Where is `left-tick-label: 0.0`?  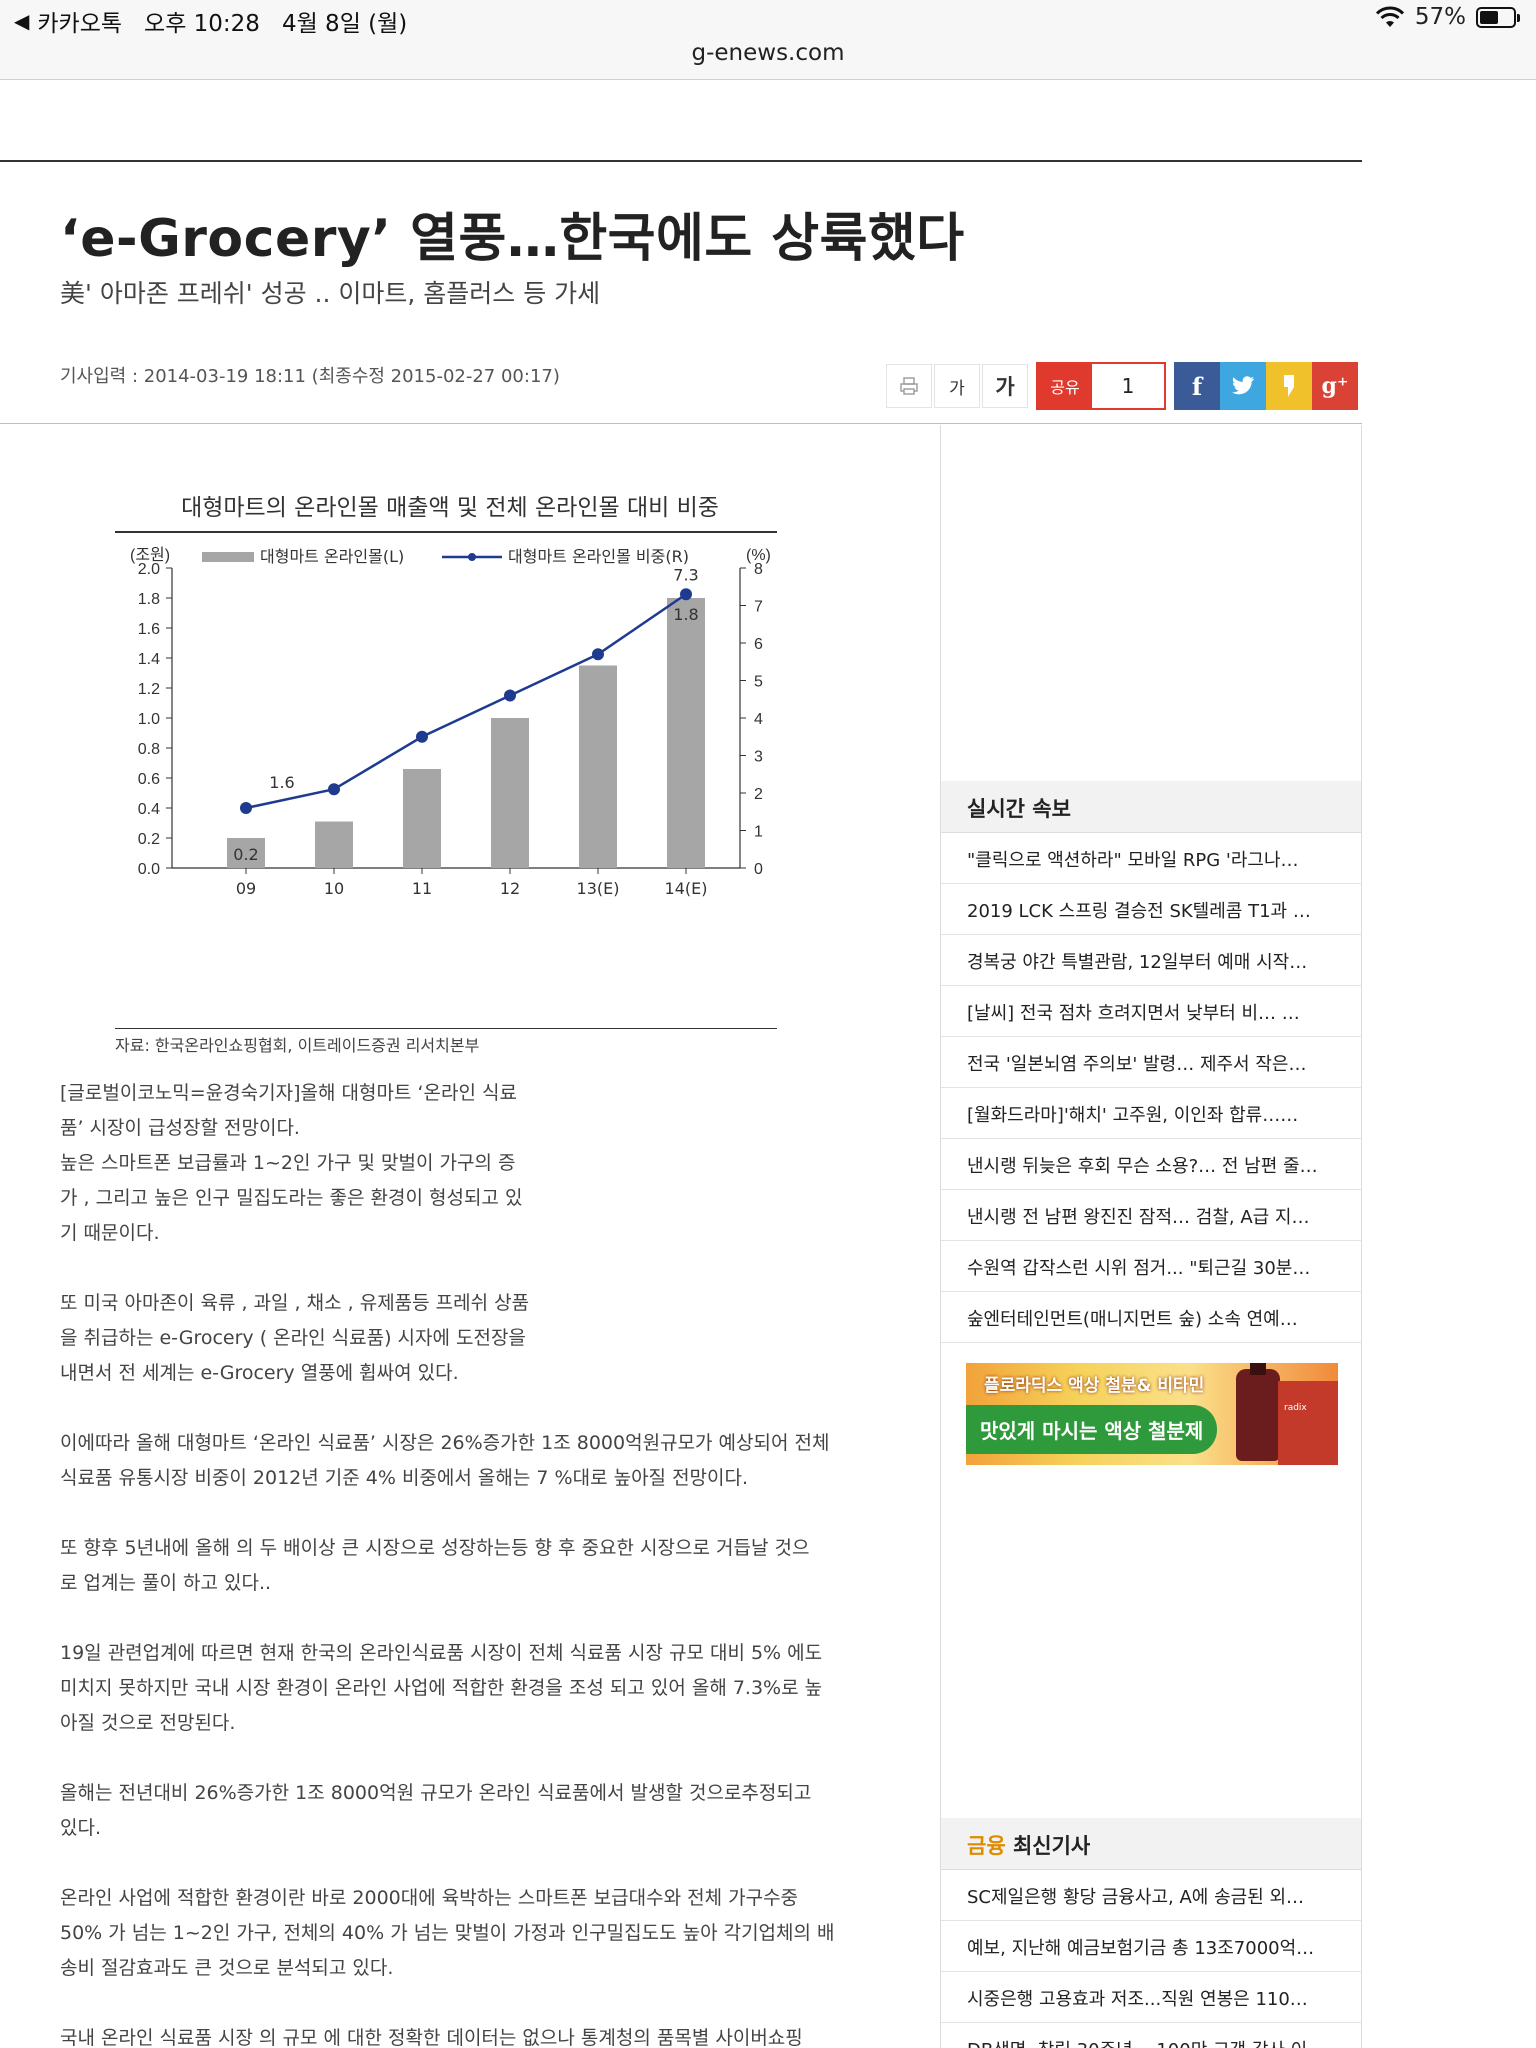
left-tick-label: 0.0 is located at coordinates (149, 869).